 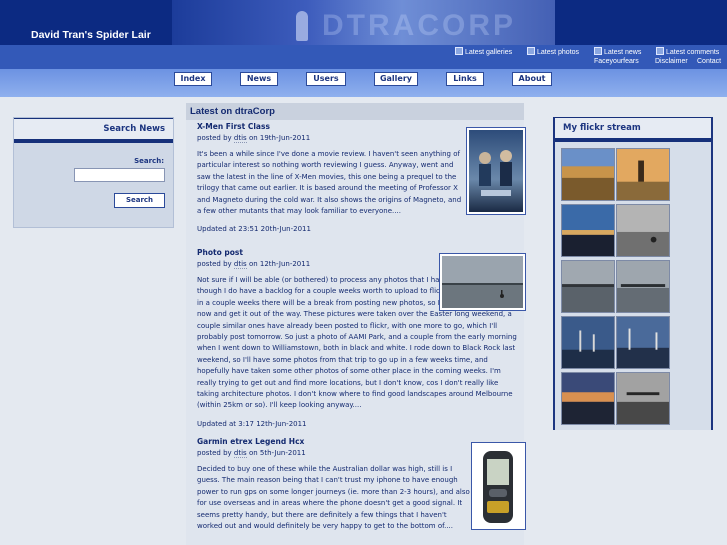 What do you see at coordinates (119, 175) in the screenshot?
I see `search-input` at bounding box center [119, 175].